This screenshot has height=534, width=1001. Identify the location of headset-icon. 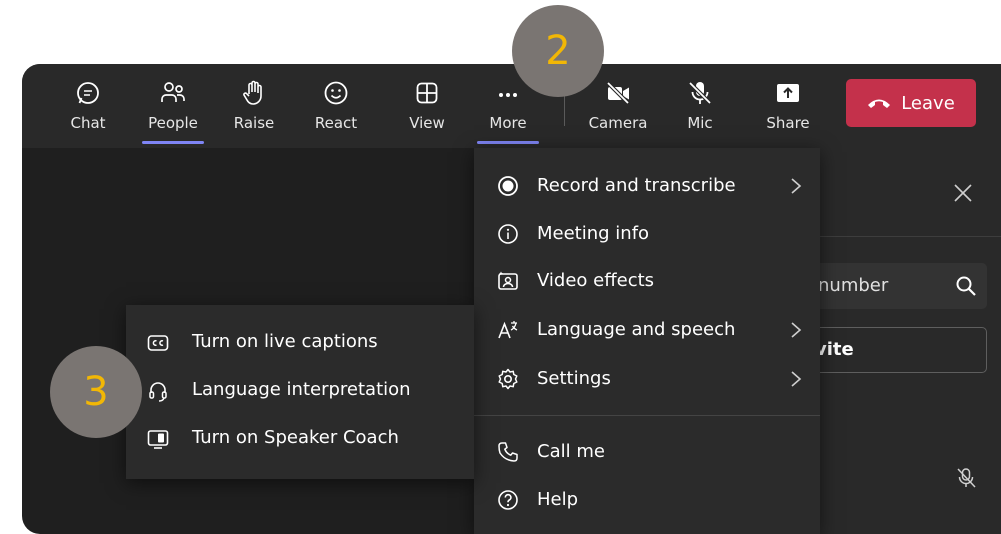
(158, 392).